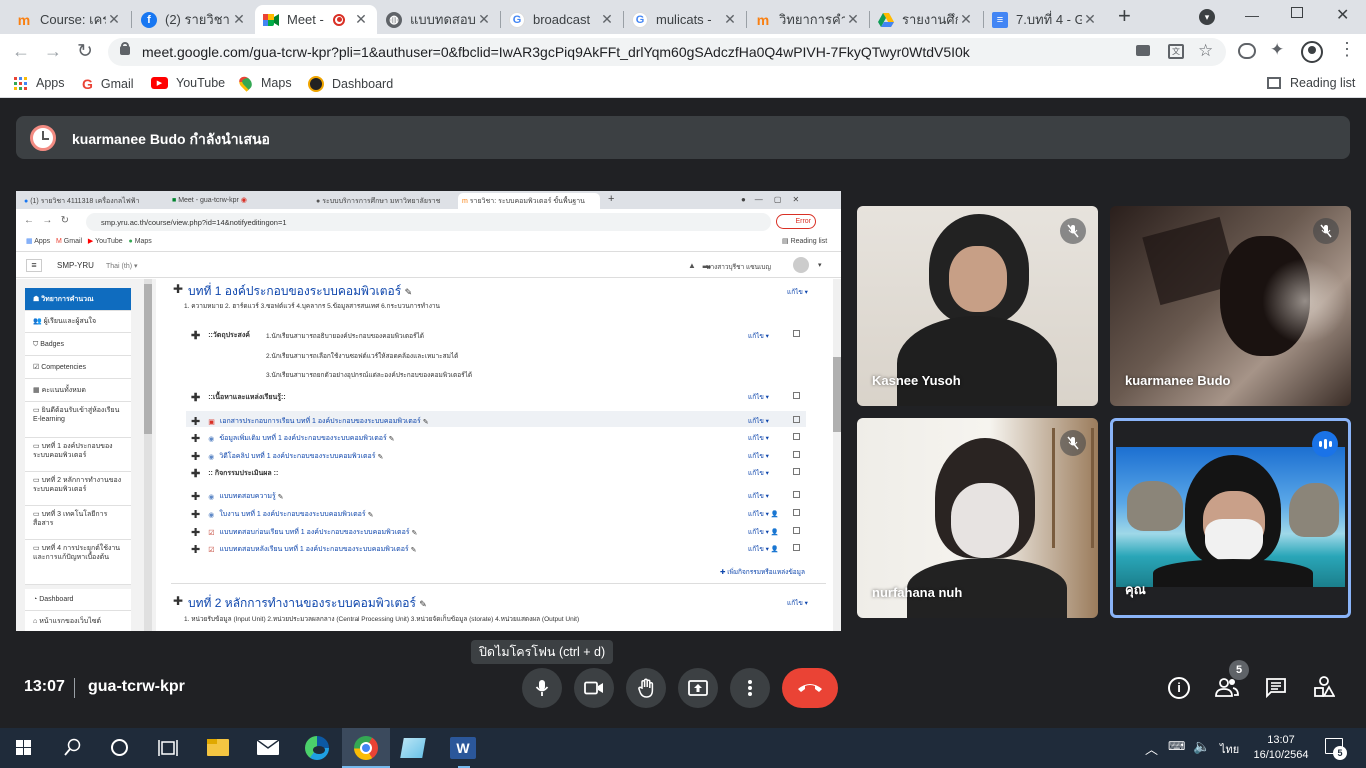 This screenshot has height=768, width=1366. What do you see at coordinates (685, 19) in the screenshot?
I see `browser-tab: G mulicats - ✕` at bounding box center [685, 19].